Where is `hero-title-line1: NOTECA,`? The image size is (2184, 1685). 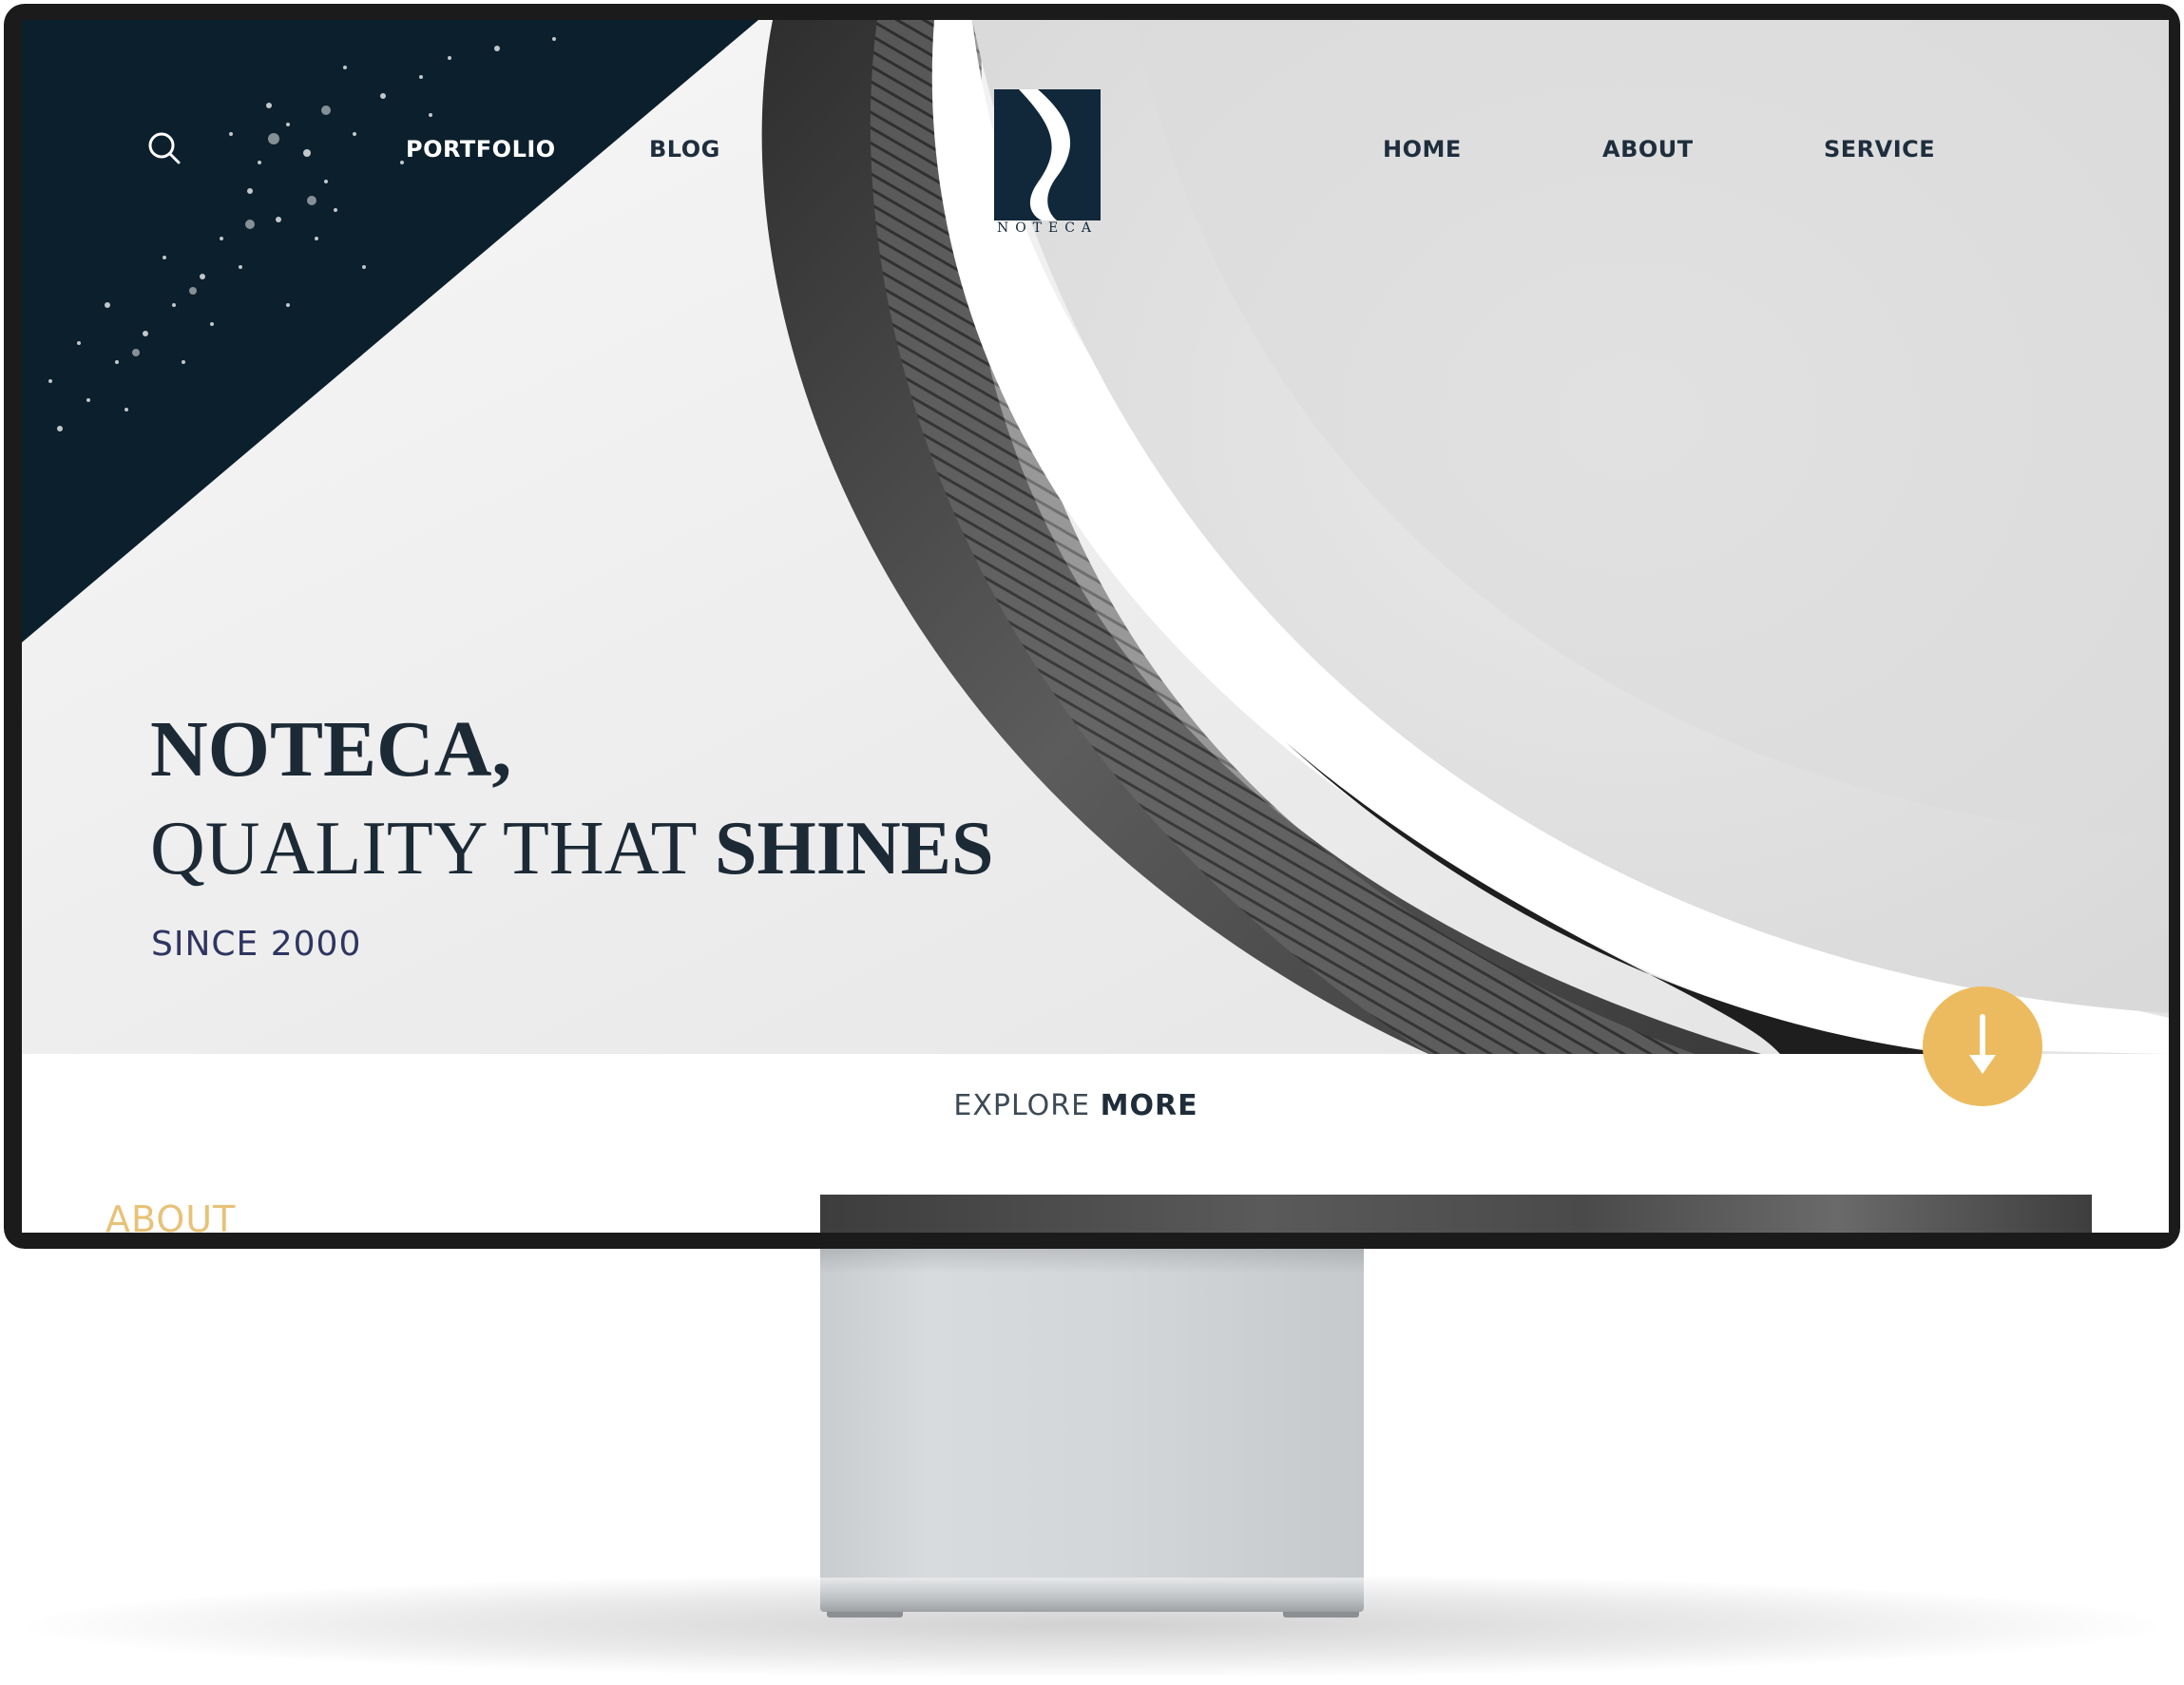
hero-title-line1: NOTECA, is located at coordinates (331, 749).